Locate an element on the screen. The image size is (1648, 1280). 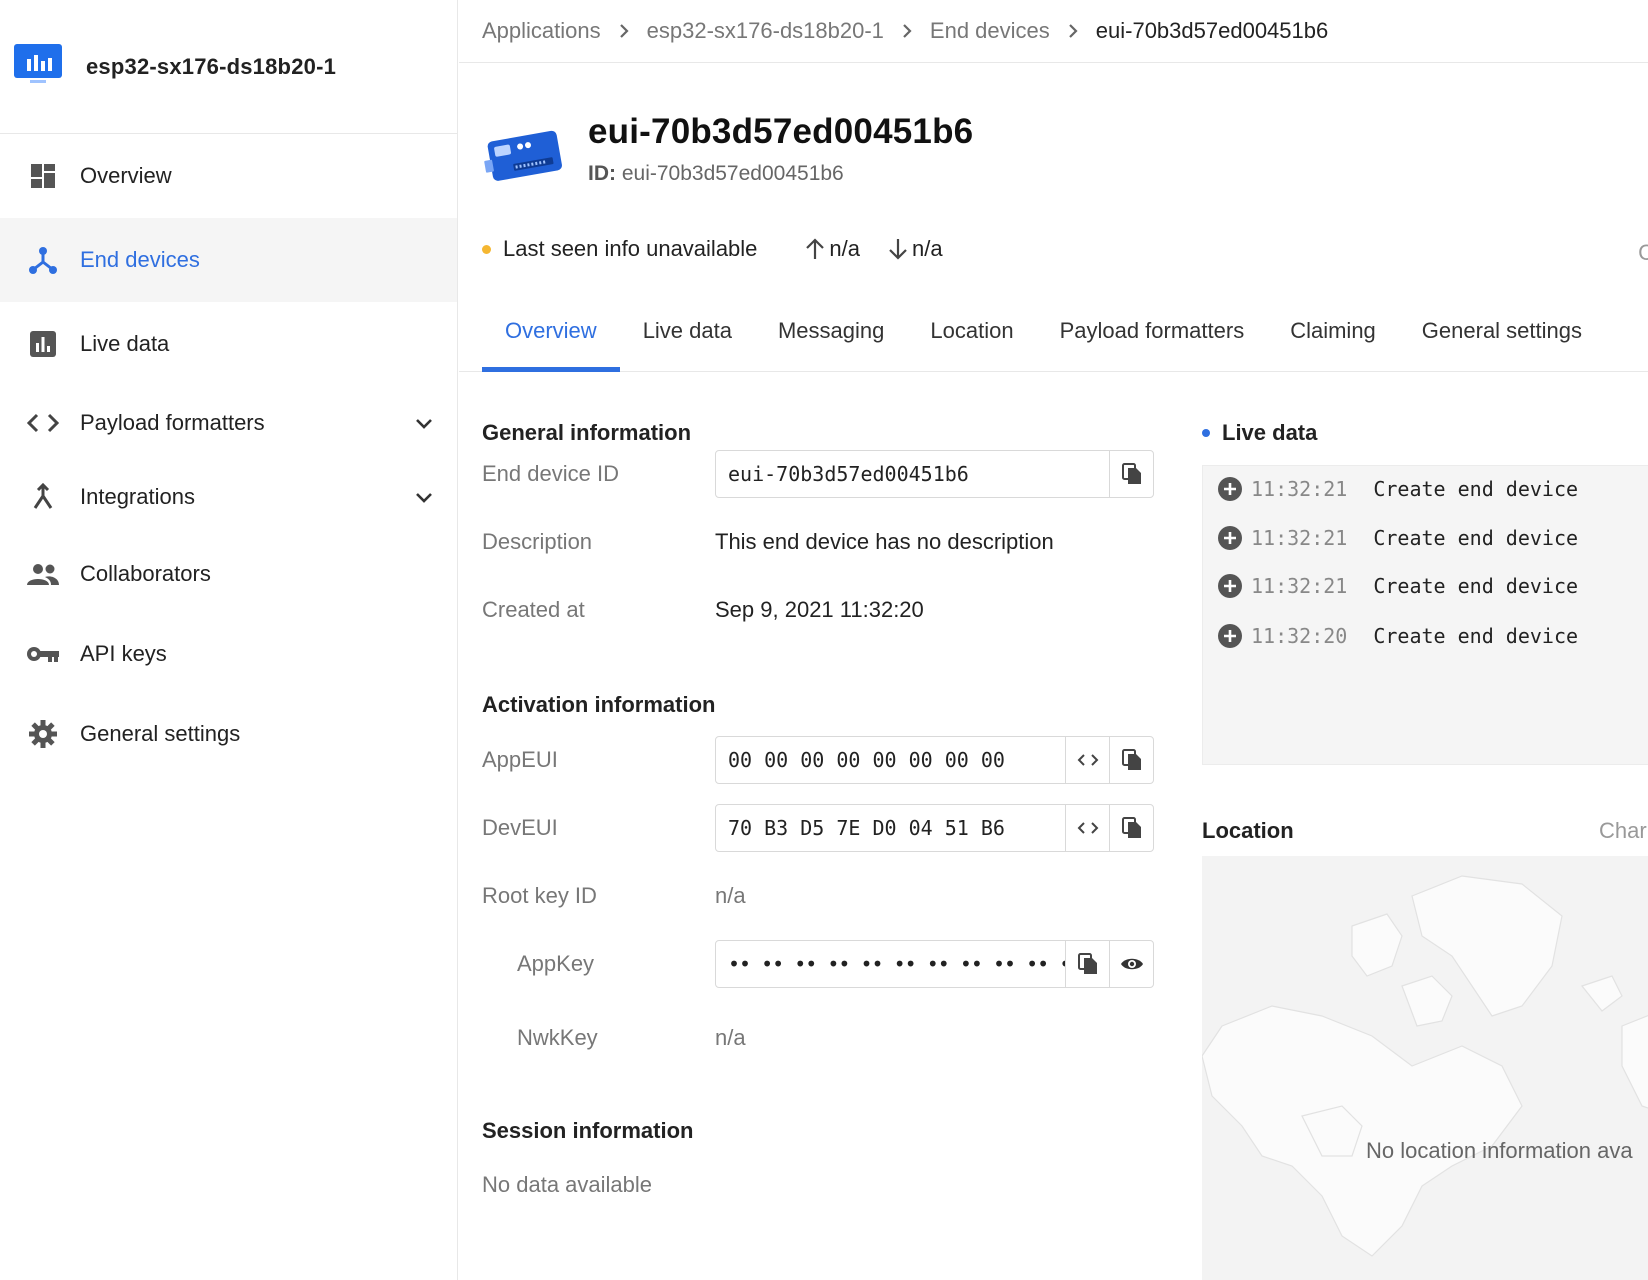
world-map-illustration is located at coordinates (1425, 1066).